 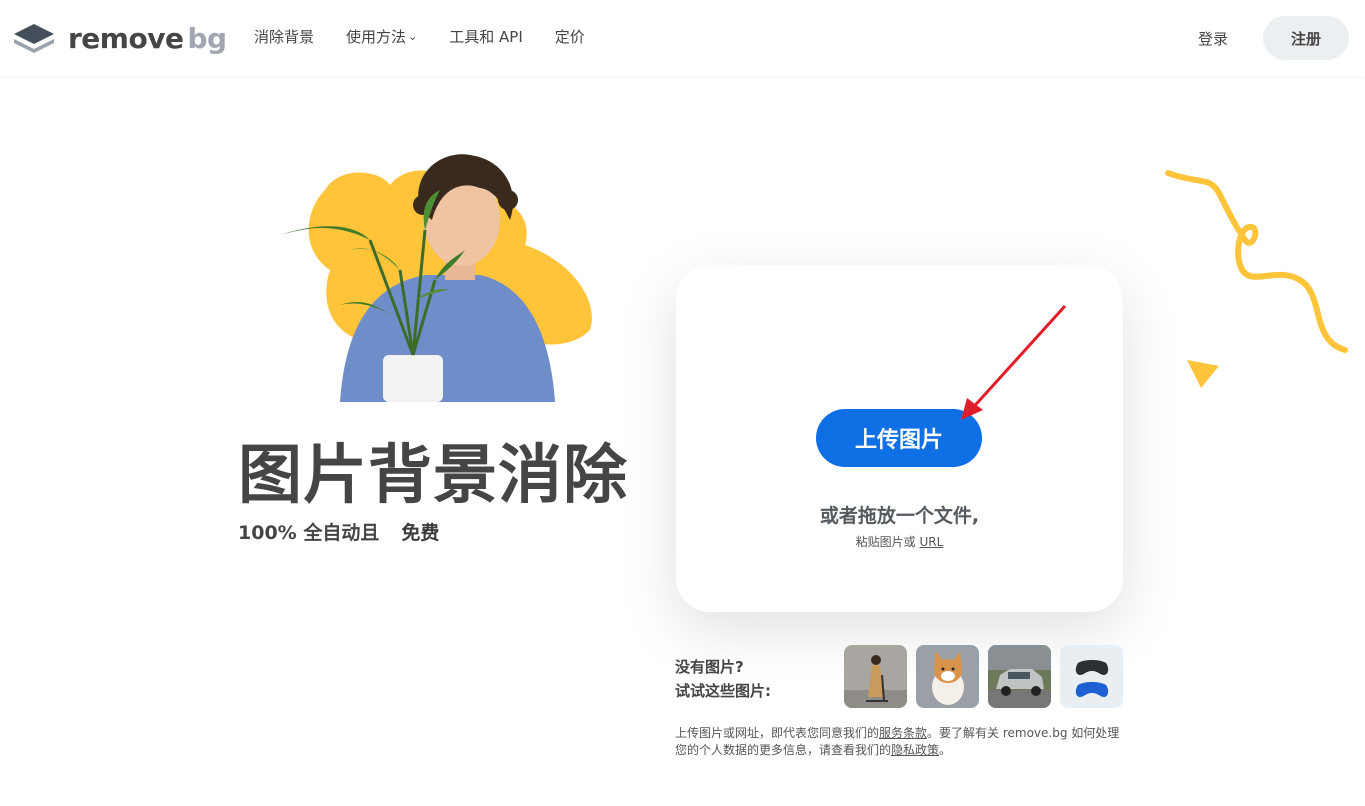 I want to click on login-link: 登录, so click(x=1213, y=38).